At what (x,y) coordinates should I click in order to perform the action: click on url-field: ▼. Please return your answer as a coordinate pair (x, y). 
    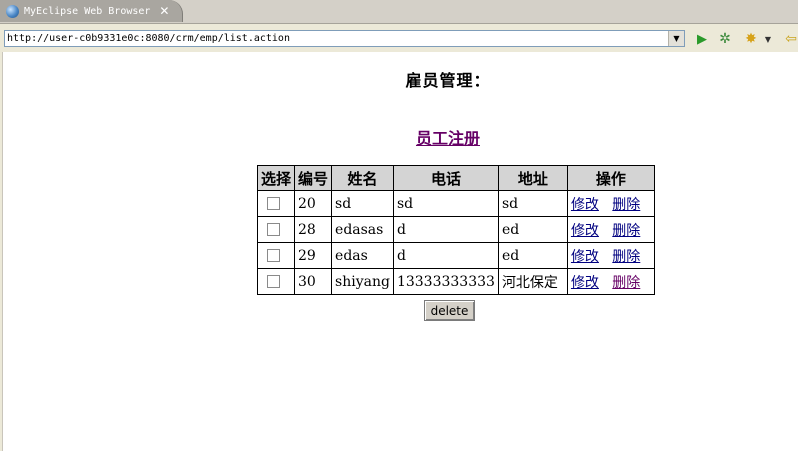
    Looking at the image, I should click on (344, 38).